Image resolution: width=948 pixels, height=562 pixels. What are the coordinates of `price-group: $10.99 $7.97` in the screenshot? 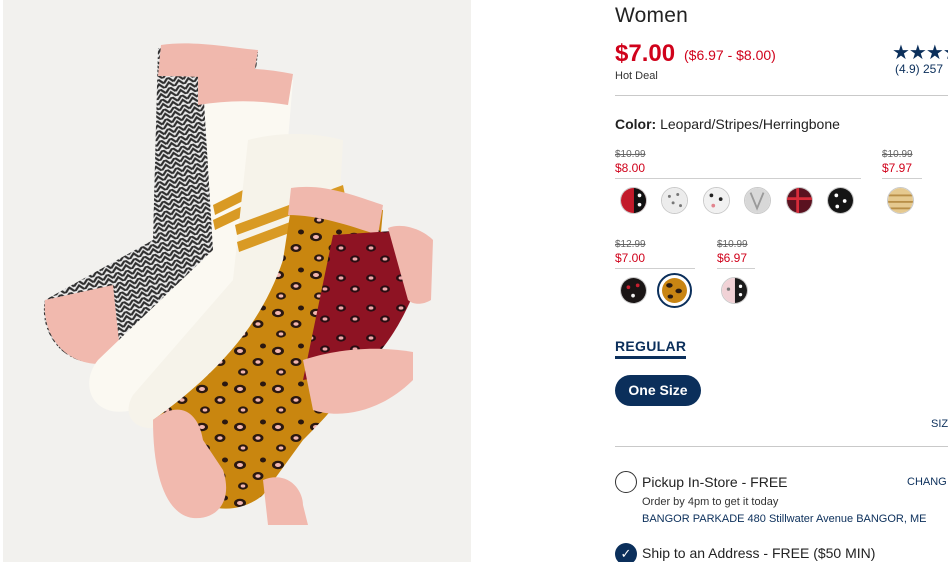 It's located at (902, 164).